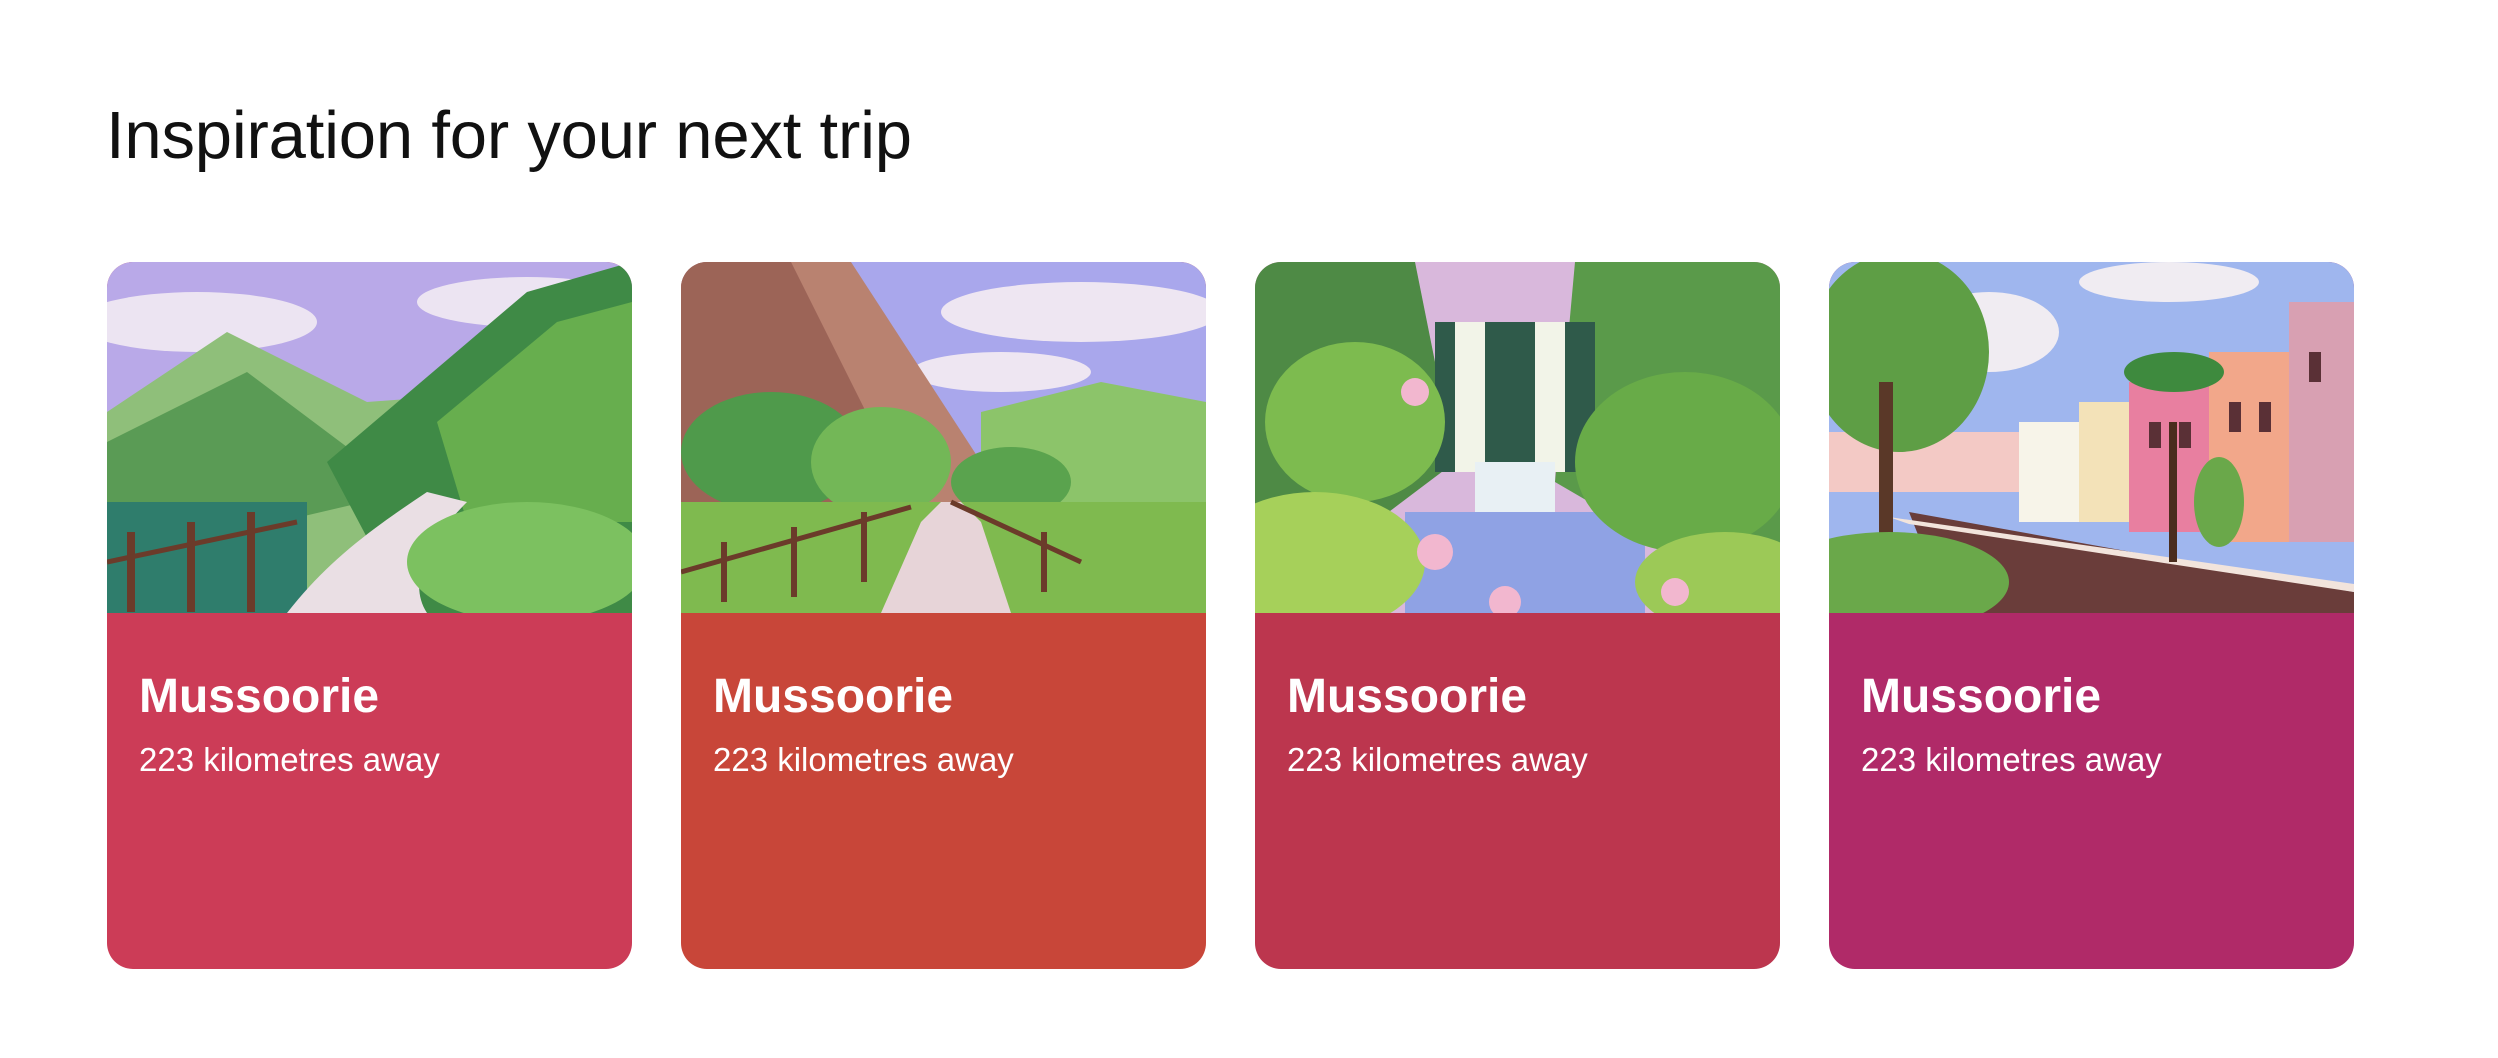 This screenshot has height=1058, width=2498. I want to click on cliff-fence-illustration, so click(943, 437).